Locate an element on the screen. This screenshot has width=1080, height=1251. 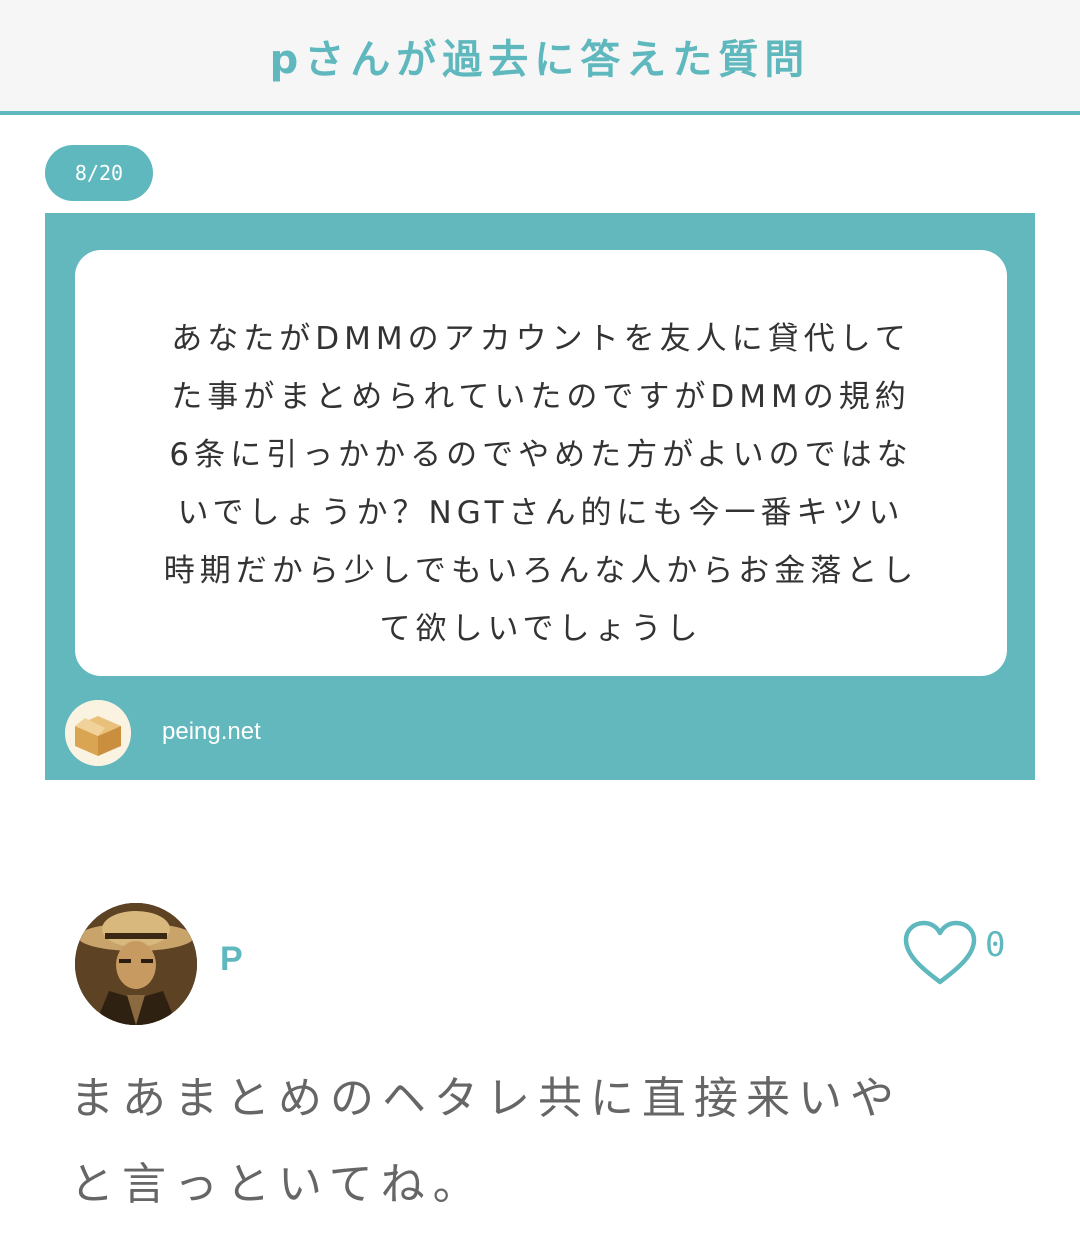
question-line: あなたがDMMのアカウントを友人に貸代して is located at coordinates (541, 339).